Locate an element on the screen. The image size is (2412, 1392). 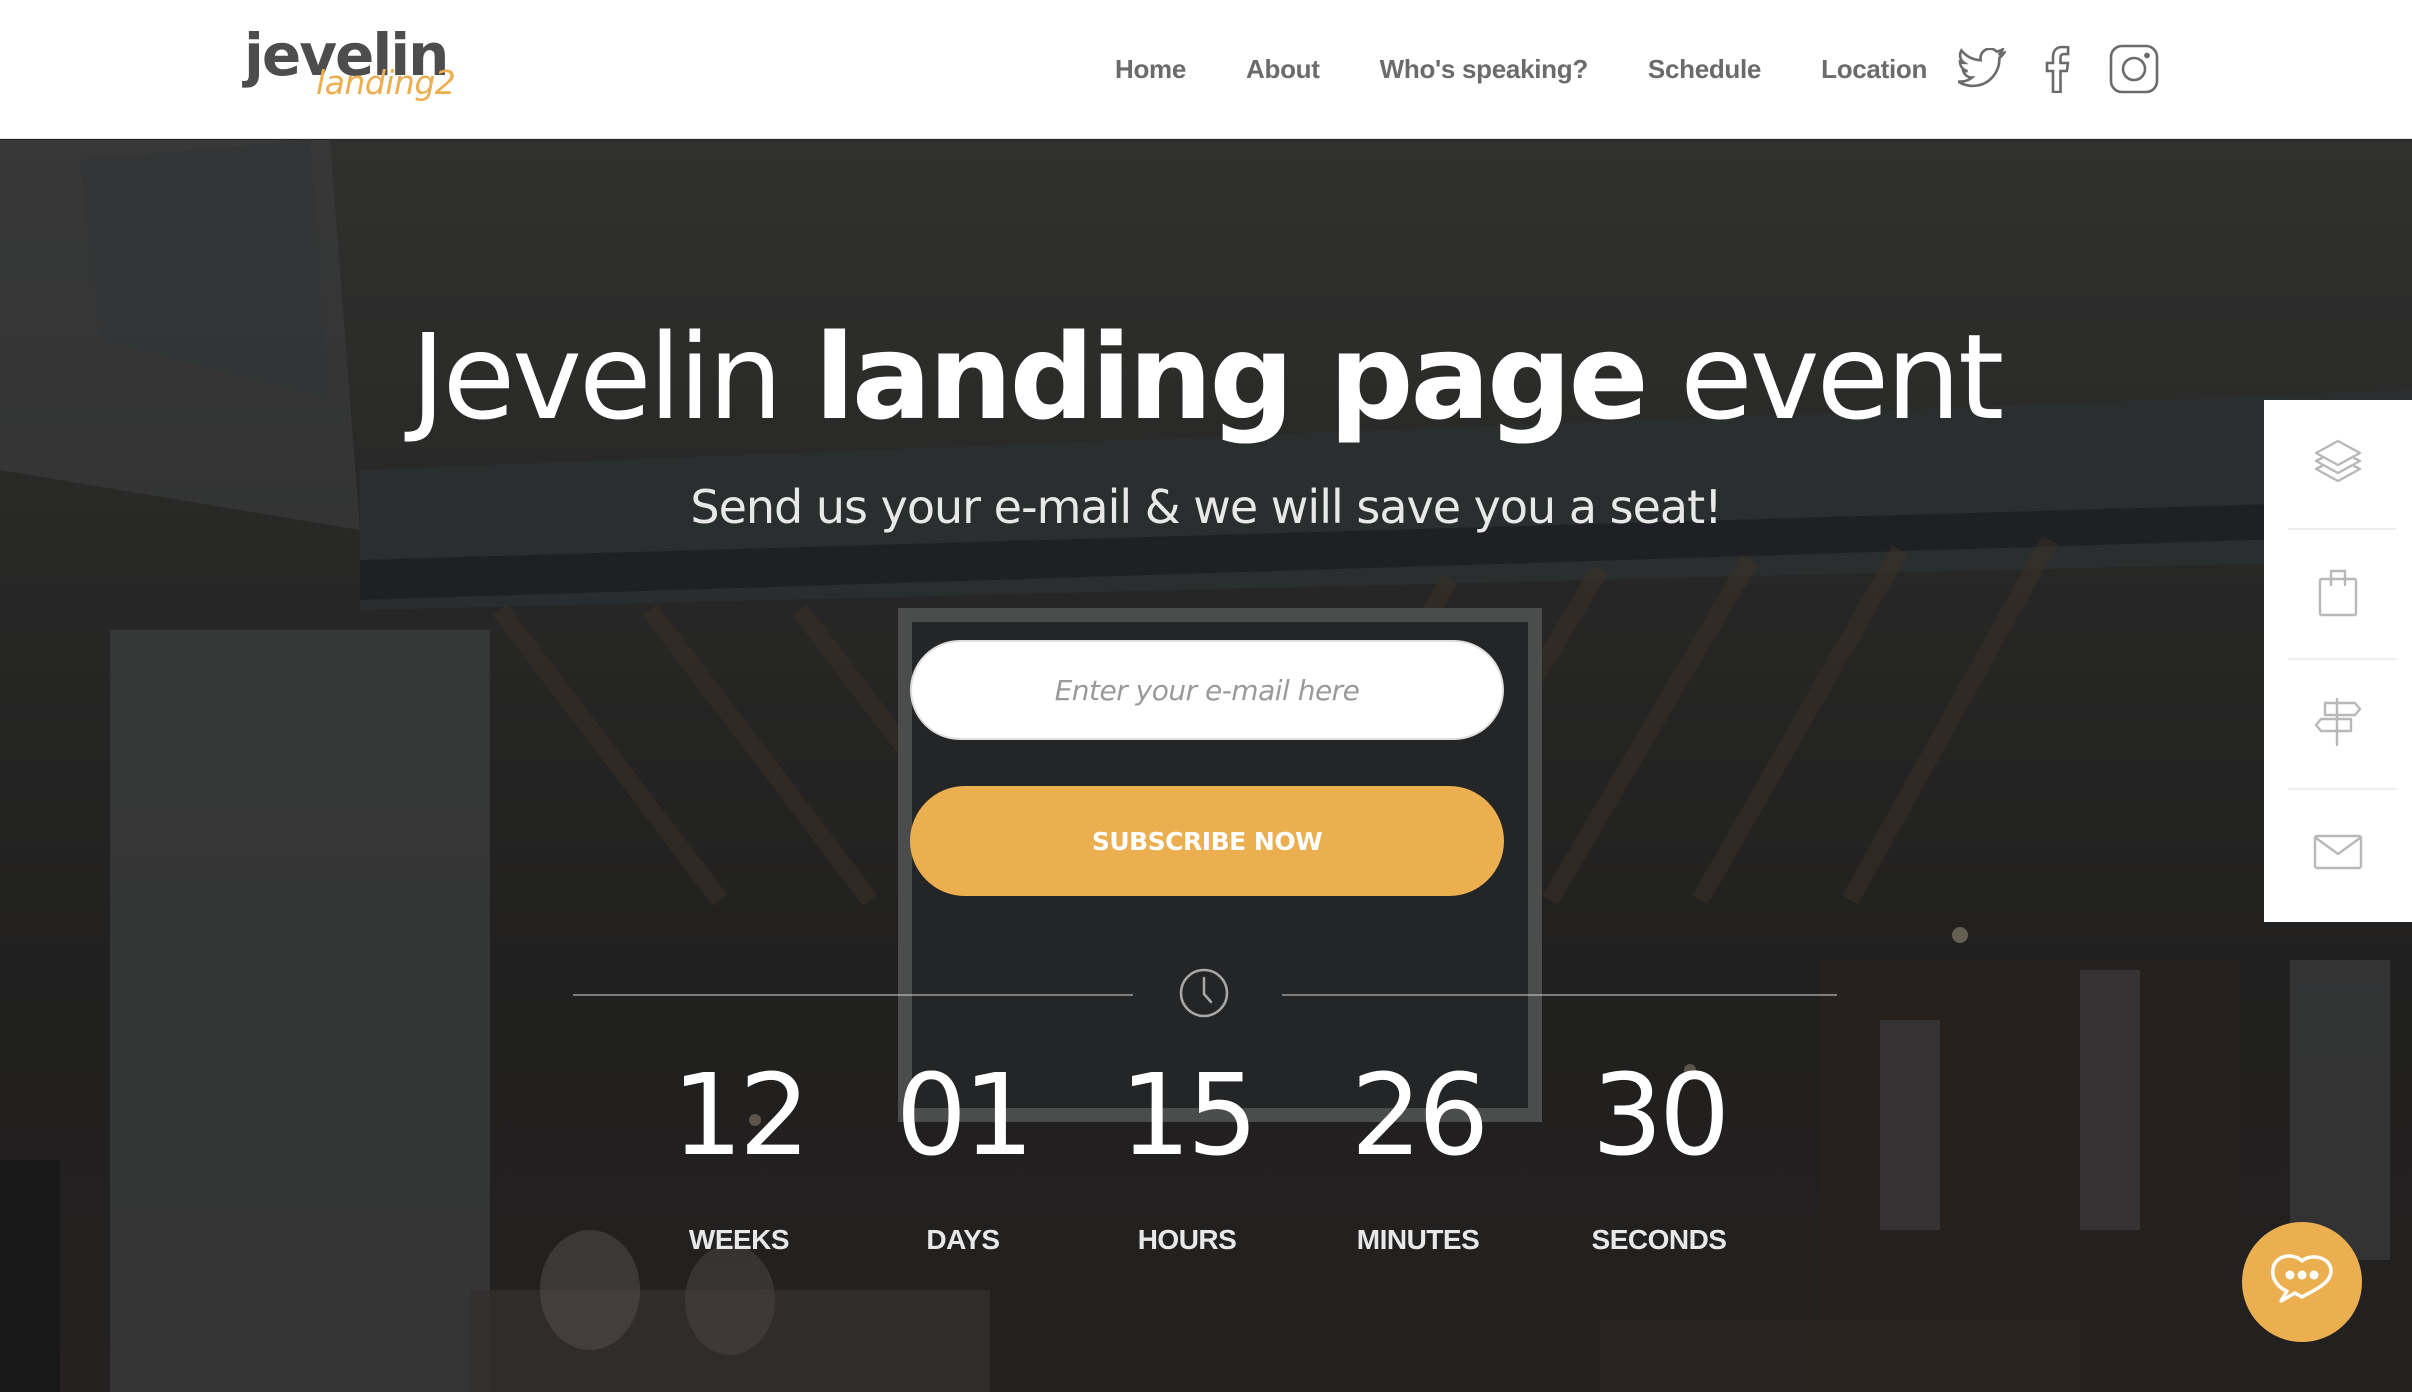
countdown-weeks: 12 WEEKS is located at coordinates (739, 1158).